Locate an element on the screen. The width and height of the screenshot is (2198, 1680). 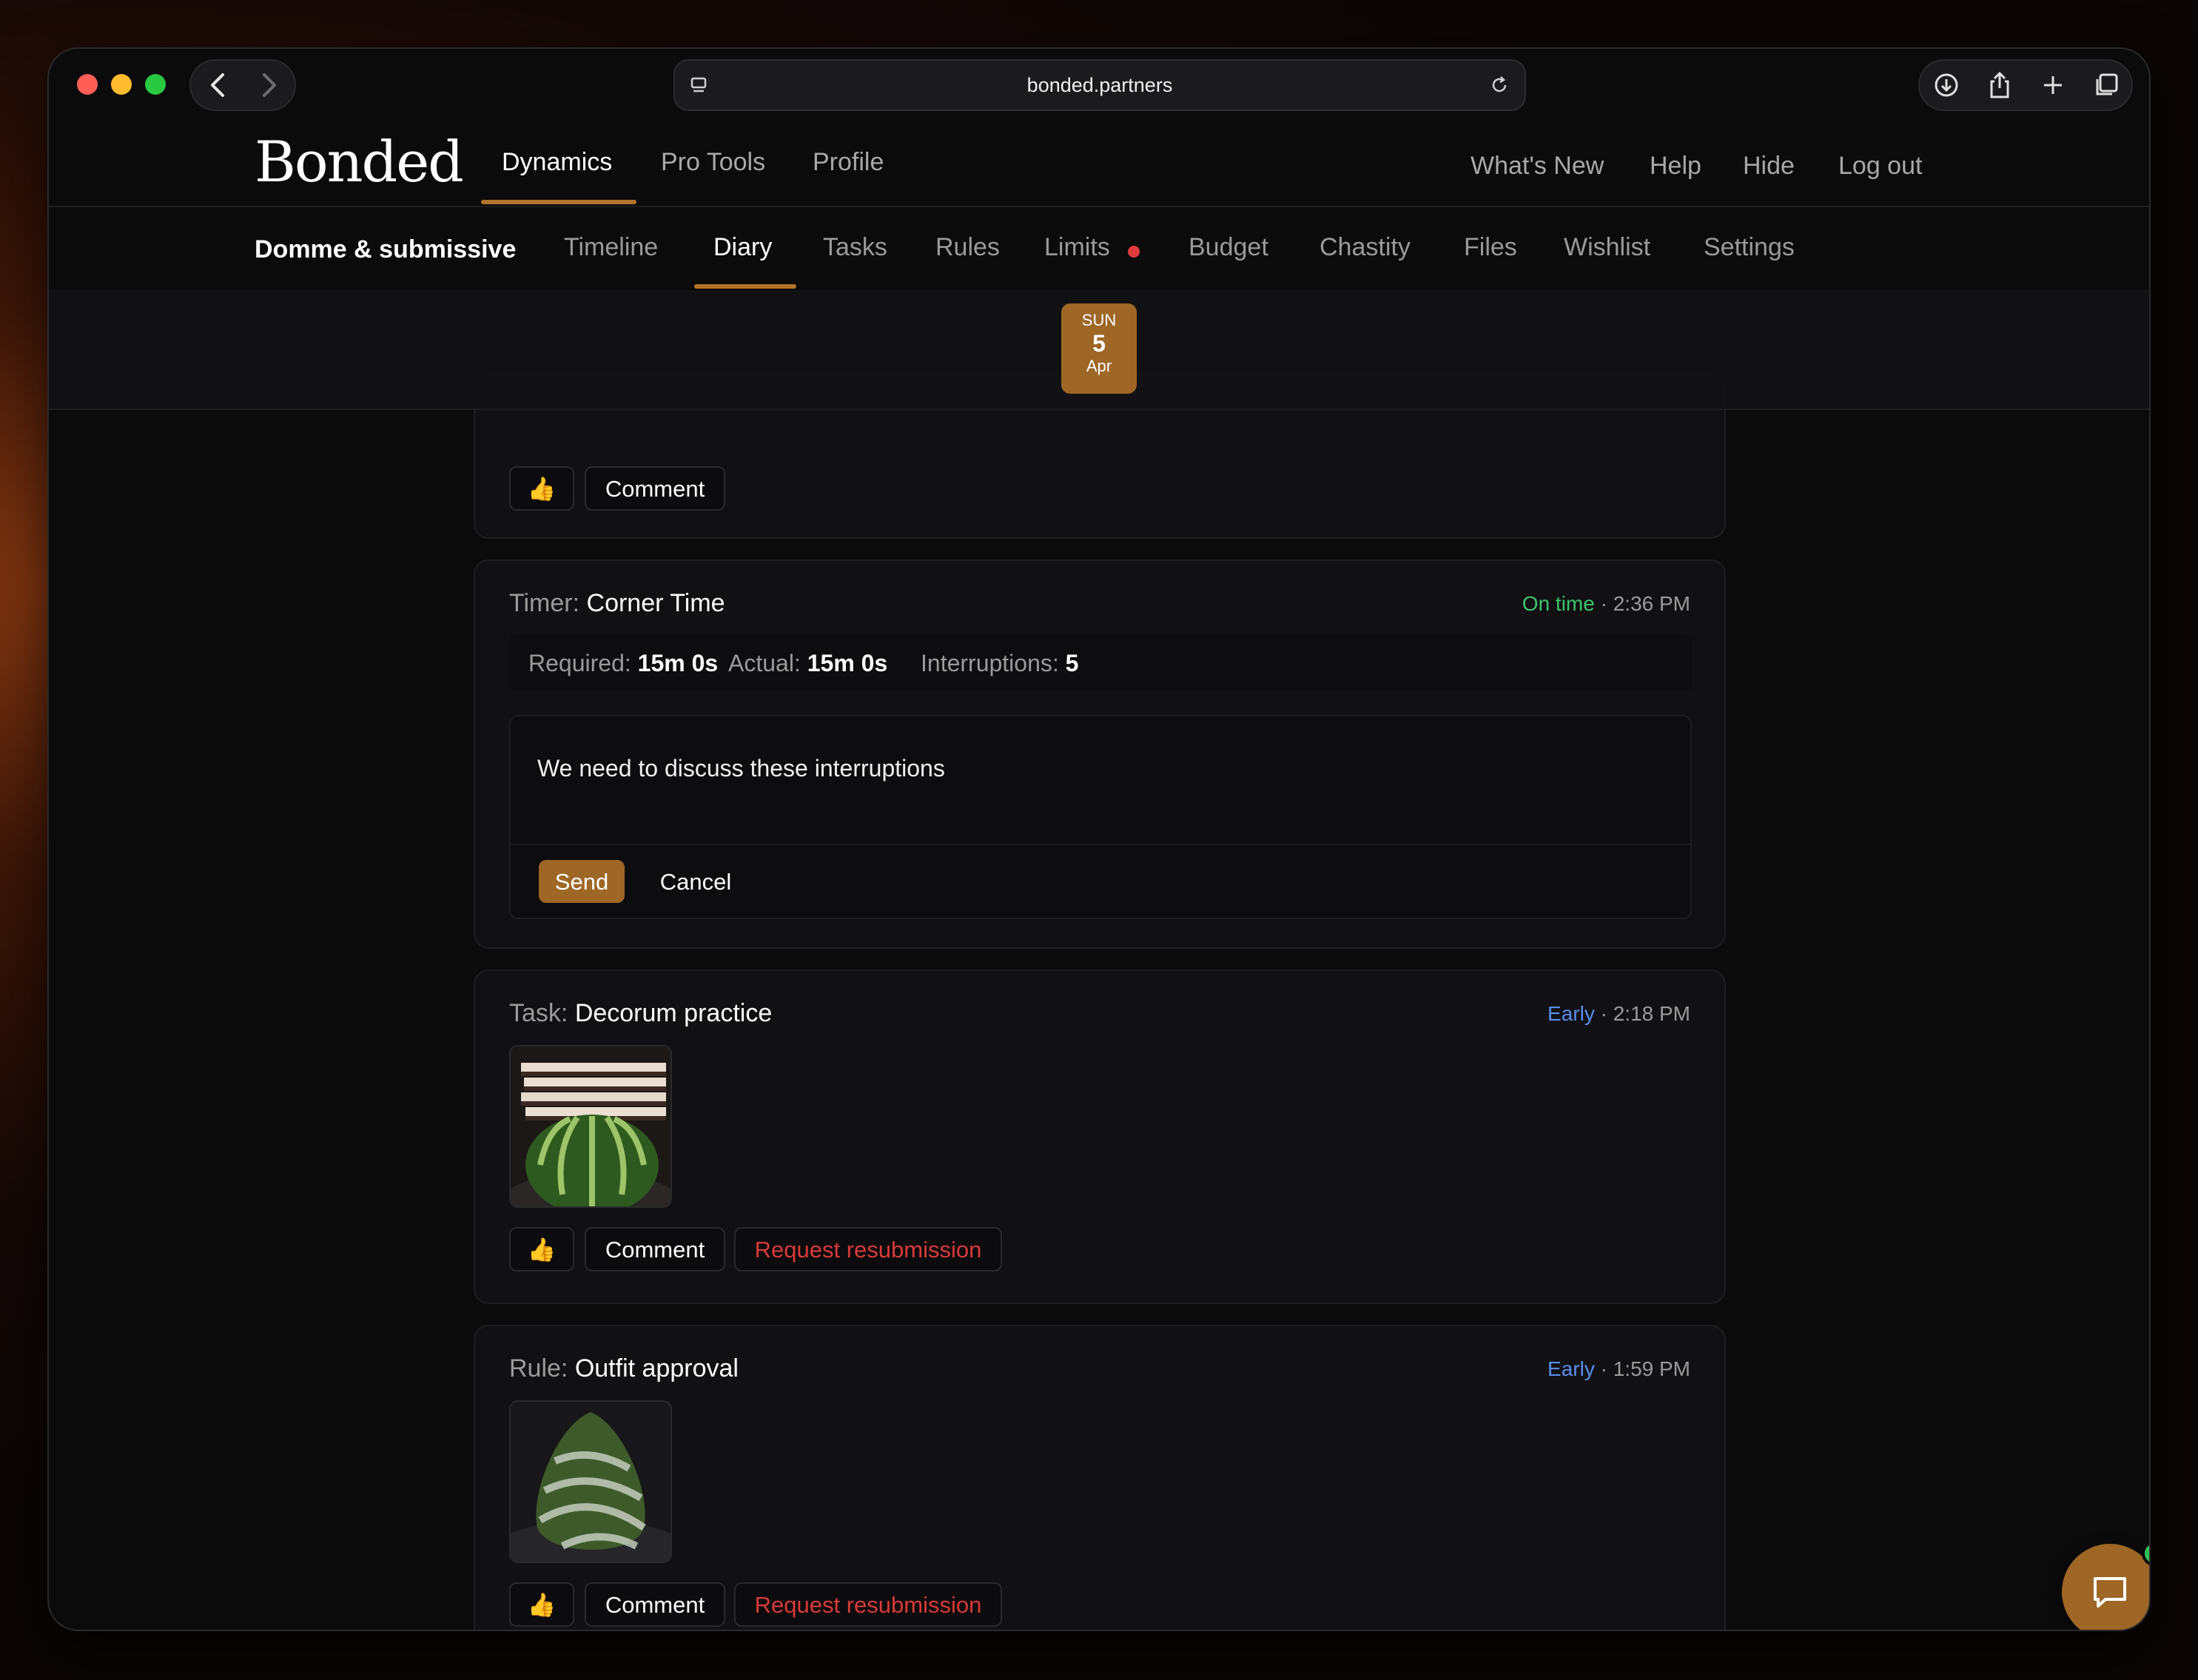
entry-name: Outfit approval is located at coordinates (657, 1368).